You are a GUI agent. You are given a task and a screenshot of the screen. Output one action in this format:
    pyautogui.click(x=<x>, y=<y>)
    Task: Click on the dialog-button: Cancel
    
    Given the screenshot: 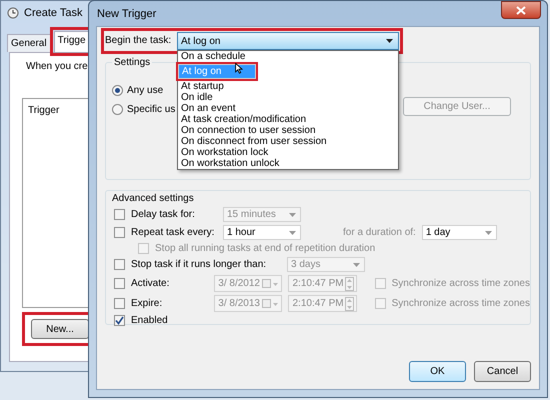 What is the action you would take?
    pyautogui.click(x=502, y=371)
    